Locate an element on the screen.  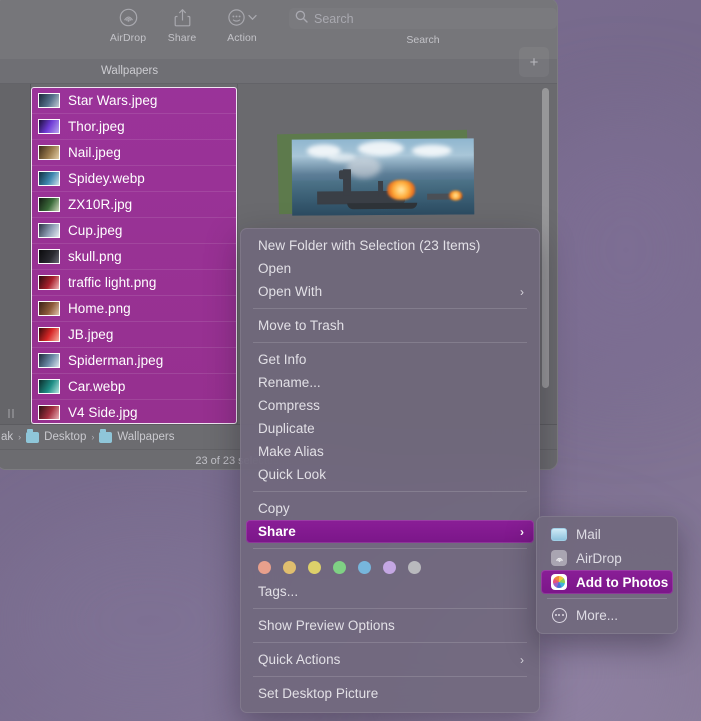
share-submenu-item: AirDrop is located at coordinates (607, 558).